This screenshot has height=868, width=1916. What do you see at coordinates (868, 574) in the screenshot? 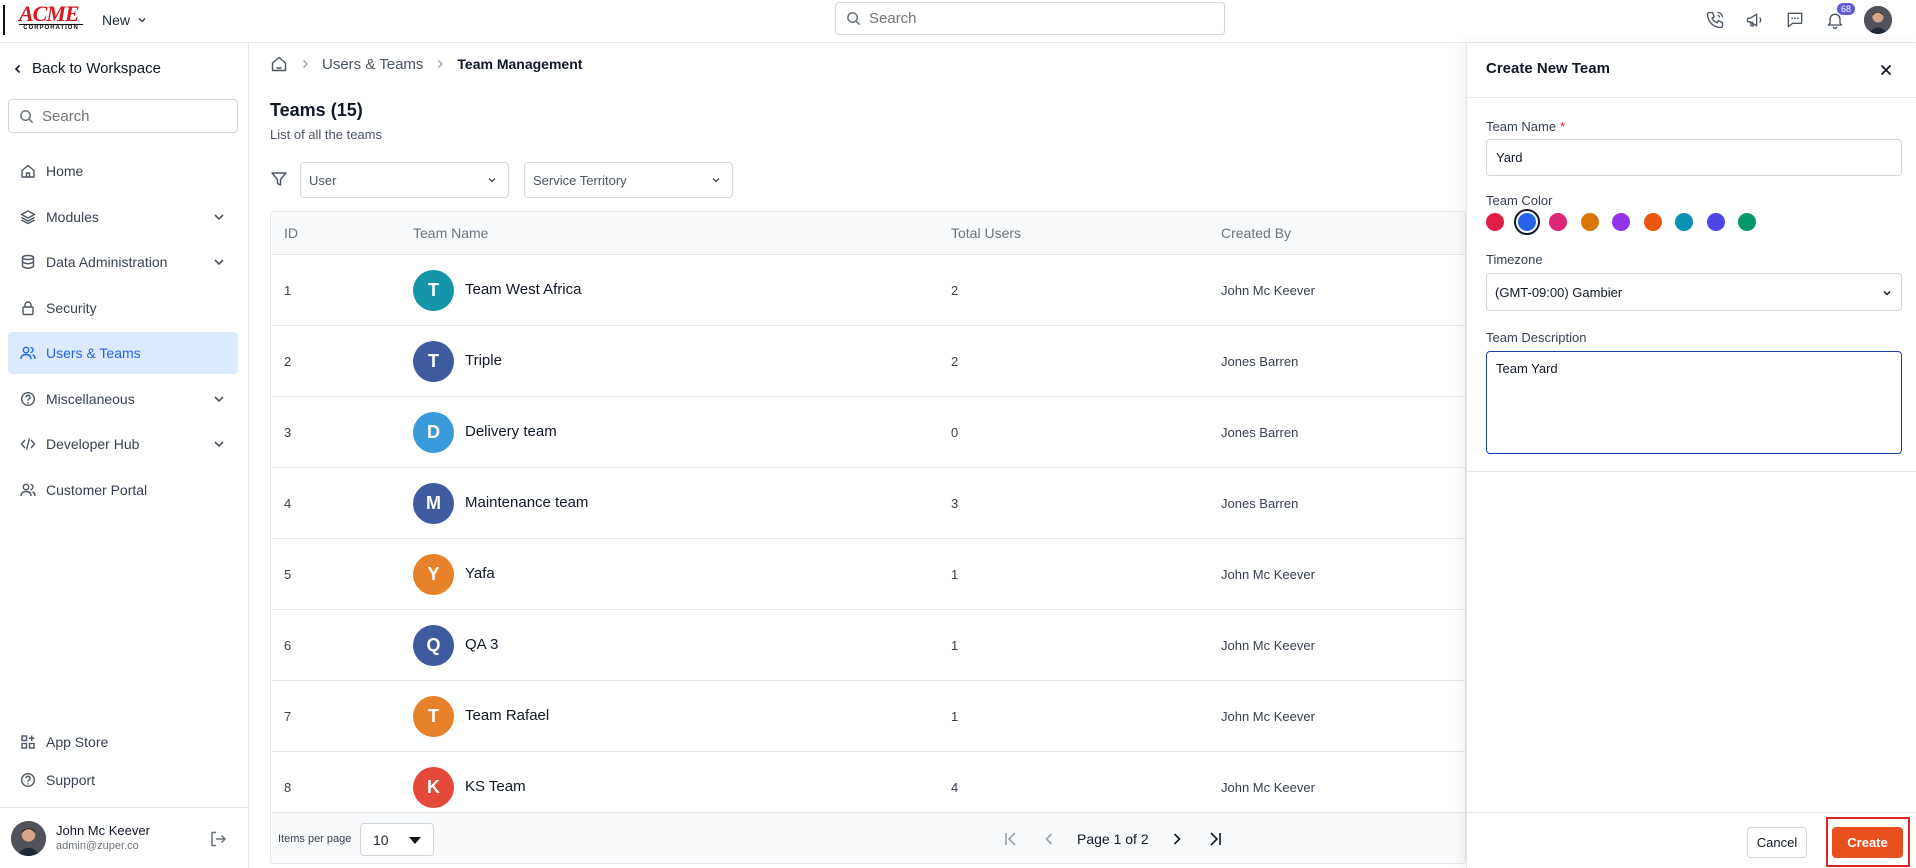
I see `table-row: 5 Y Yafa 1 John Mc Keever` at bounding box center [868, 574].